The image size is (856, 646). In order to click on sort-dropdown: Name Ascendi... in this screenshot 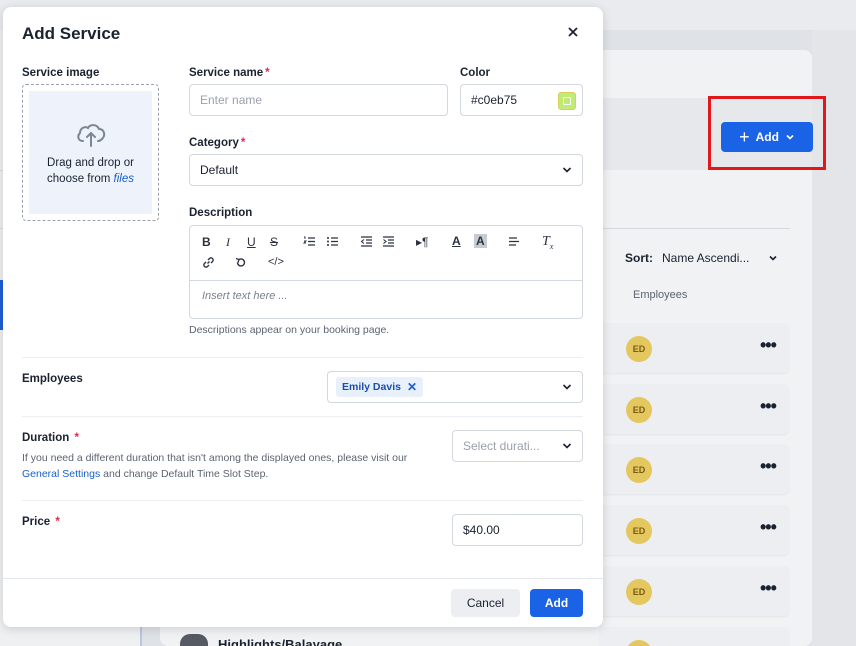, I will do `click(705, 258)`.